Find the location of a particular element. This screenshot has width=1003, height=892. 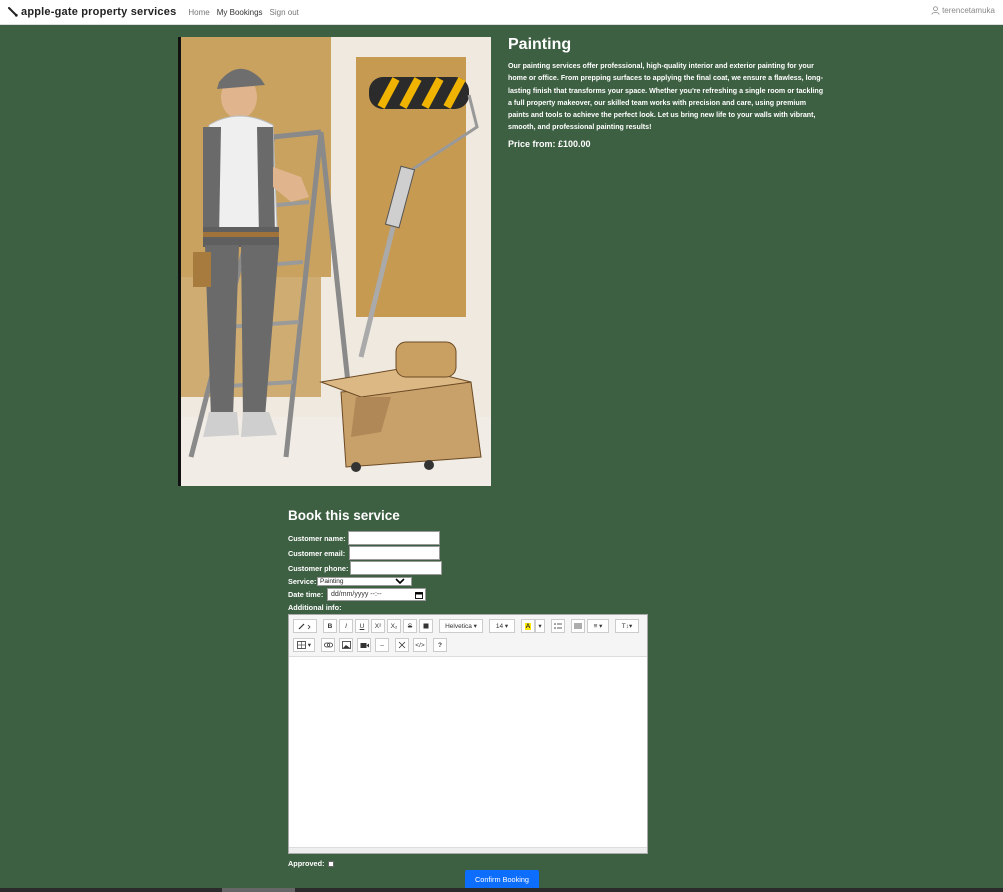

editor-italic-button: I is located at coordinates (346, 626).